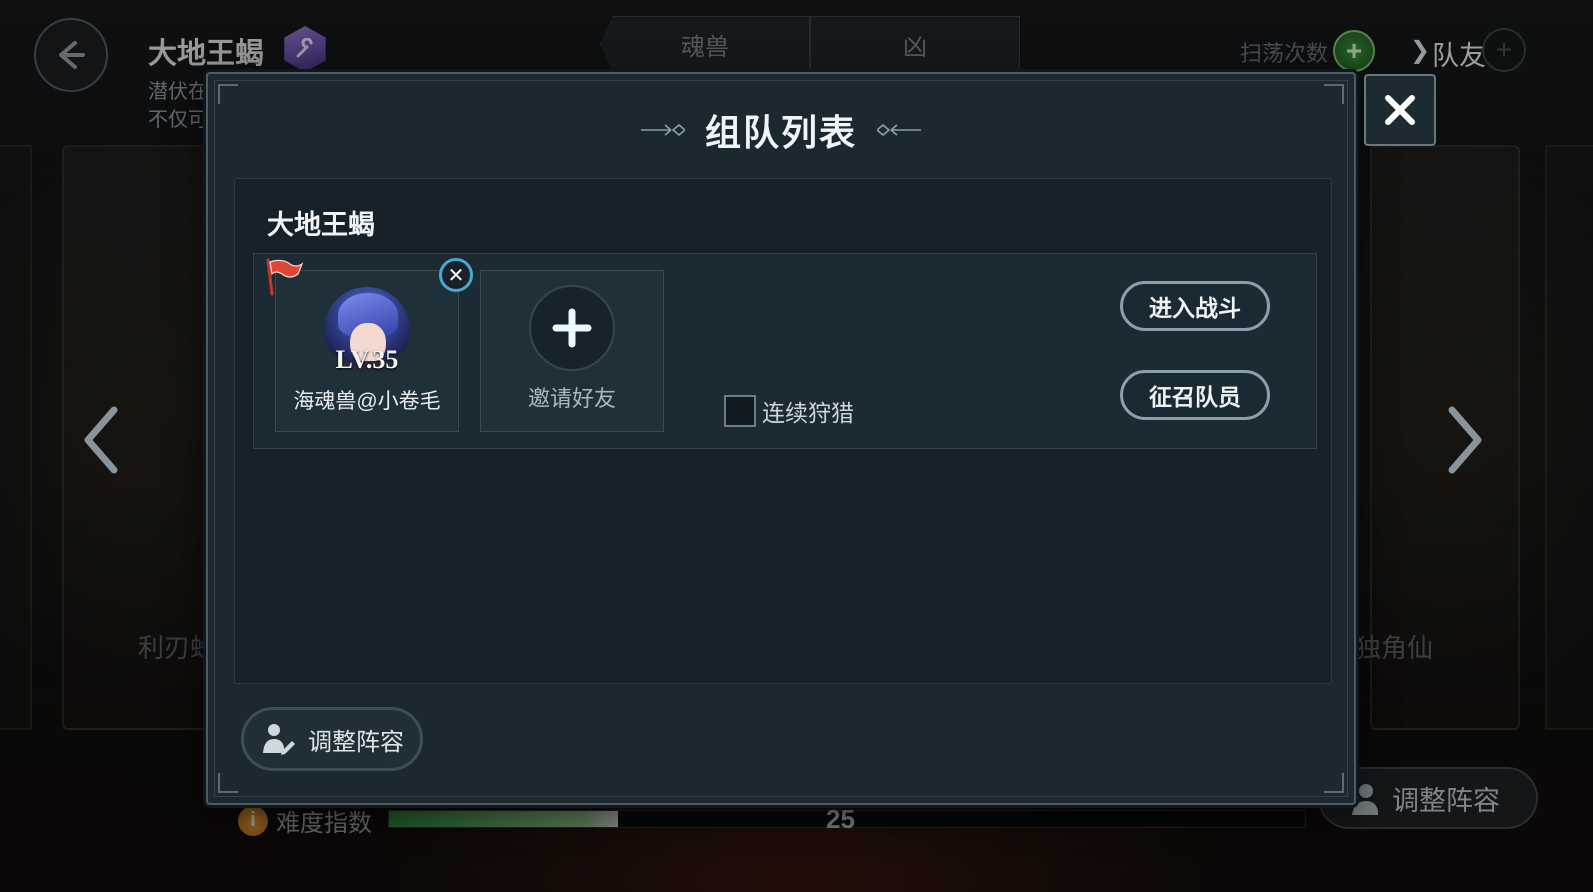 This screenshot has width=1593, height=892. I want to click on close-icon, so click(1400, 110).